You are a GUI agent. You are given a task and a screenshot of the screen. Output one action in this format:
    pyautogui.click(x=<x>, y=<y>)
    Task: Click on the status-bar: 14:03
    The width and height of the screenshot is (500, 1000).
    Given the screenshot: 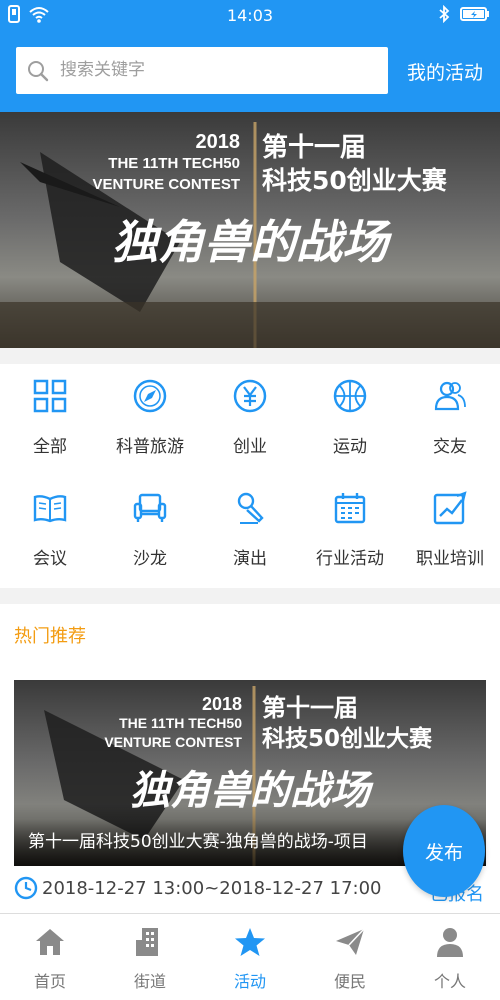 What is the action you would take?
    pyautogui.click(x=250, y=16)
    